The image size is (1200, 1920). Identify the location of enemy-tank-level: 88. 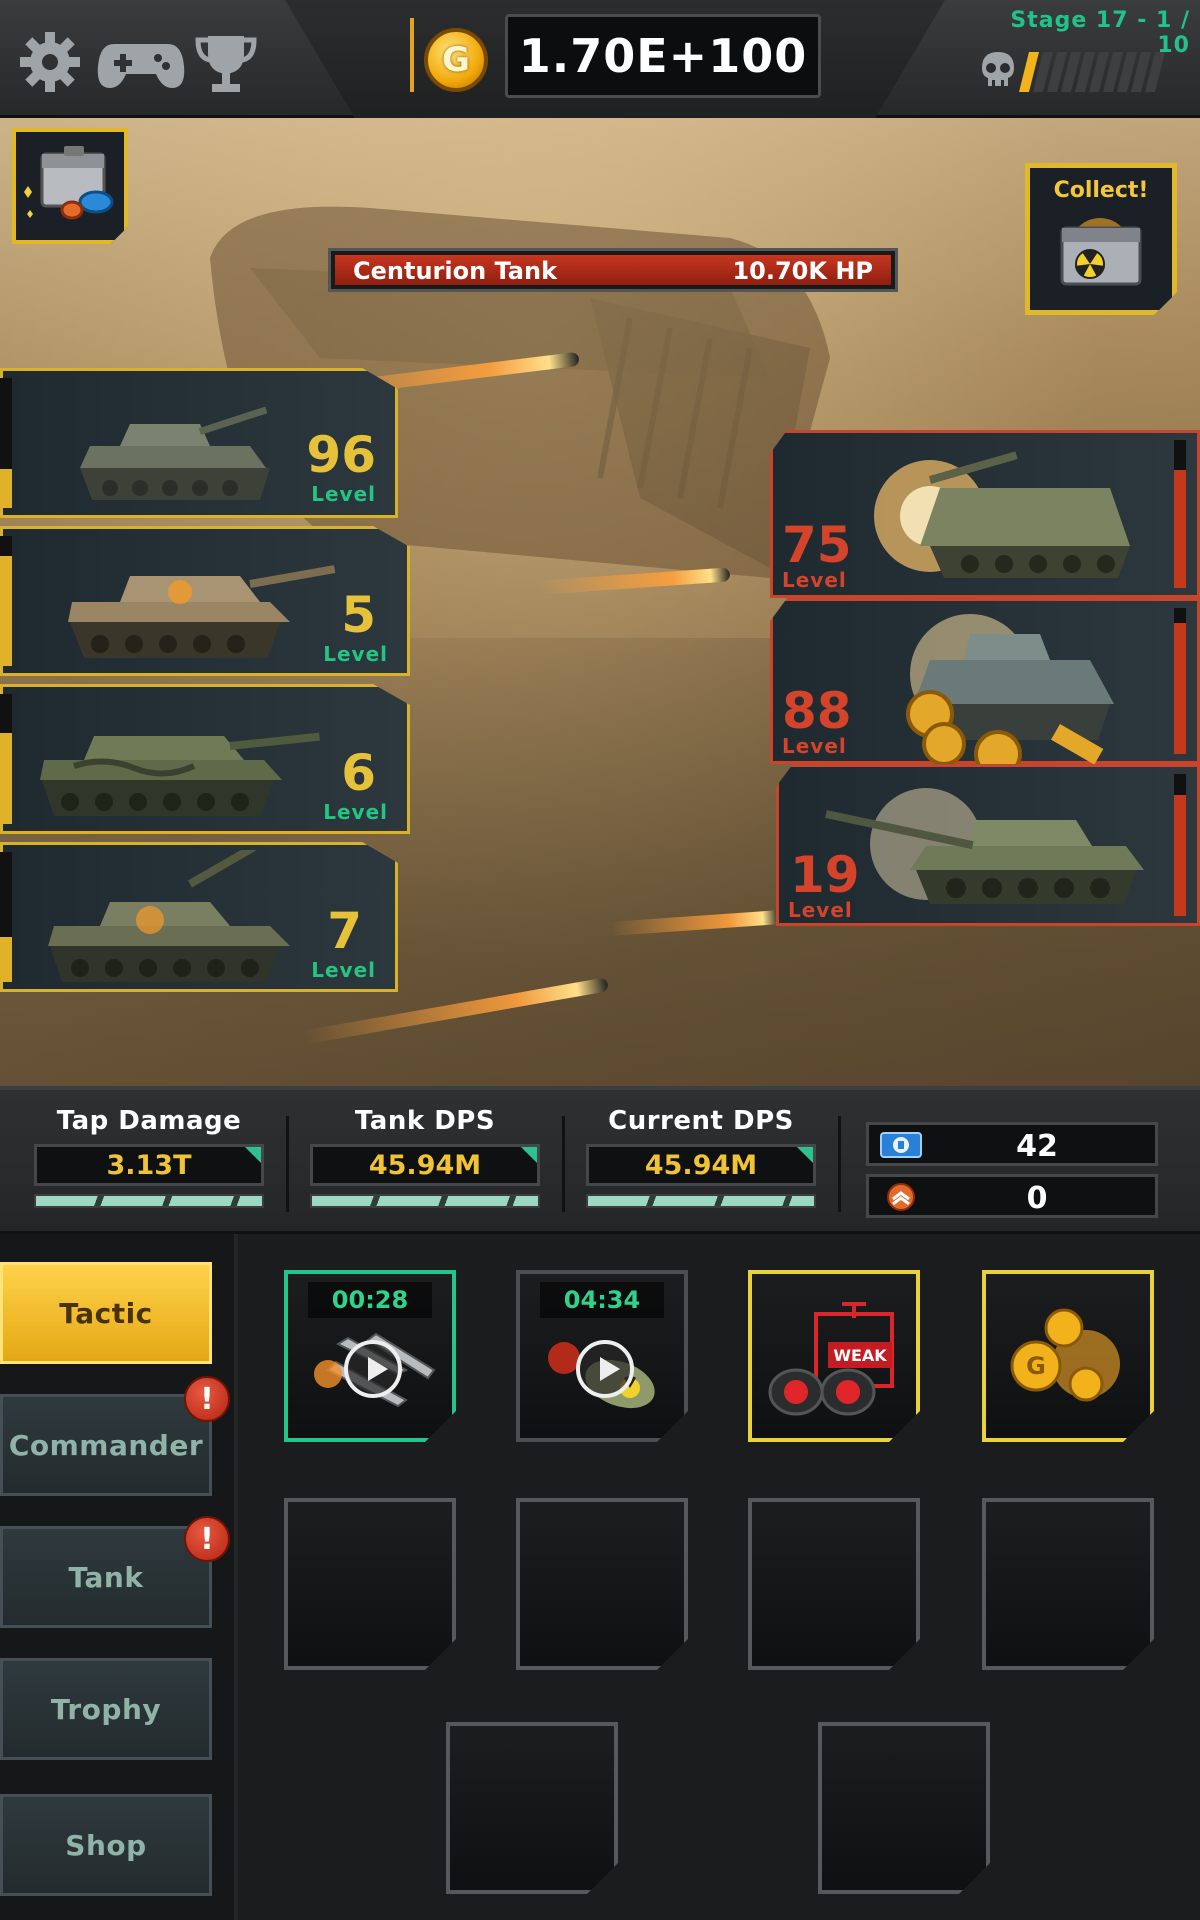
(817, 711).